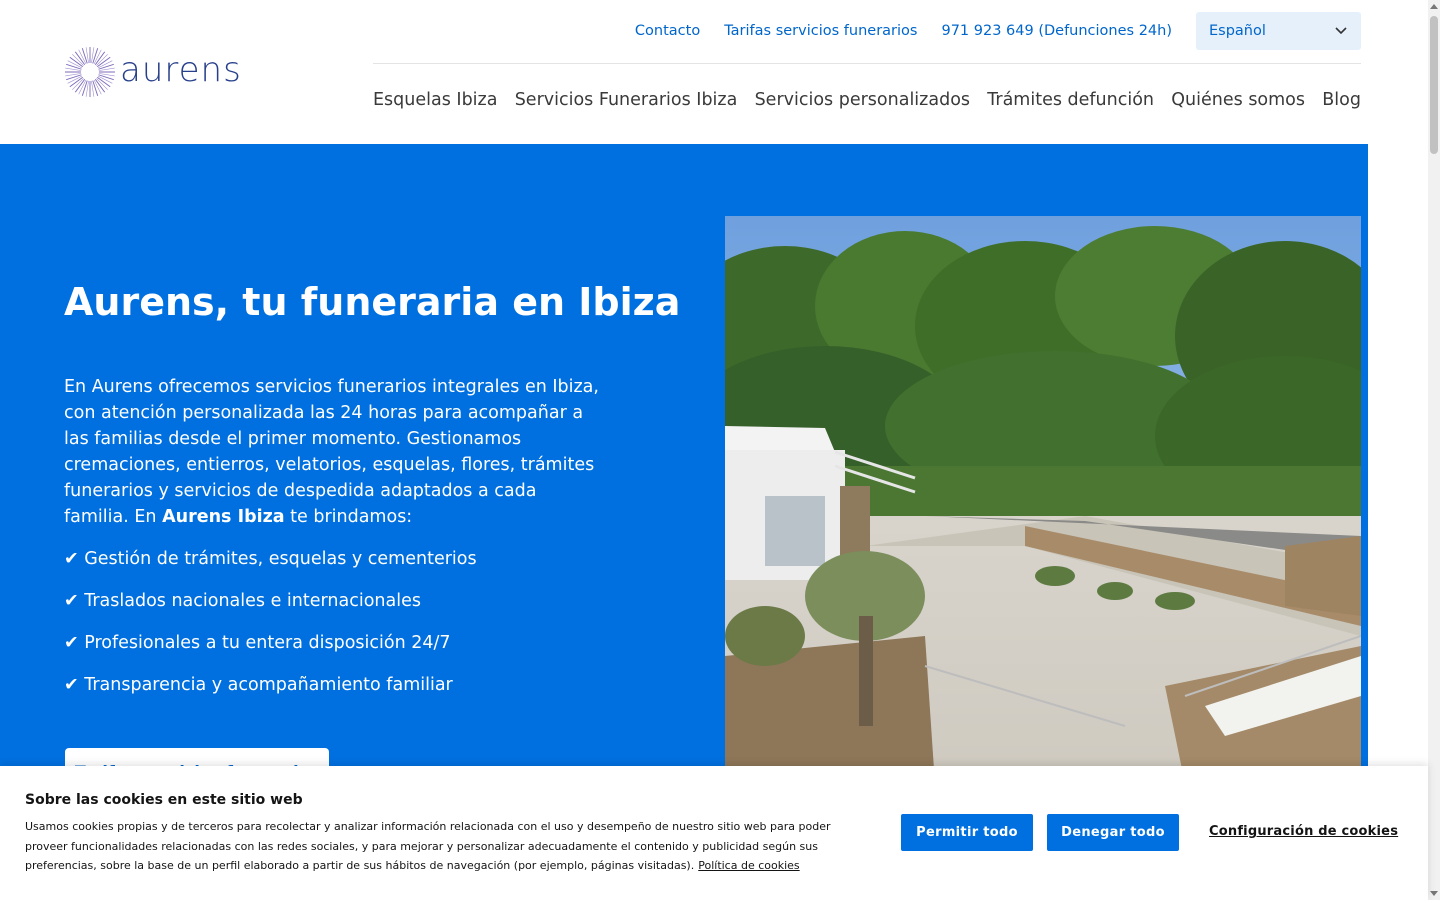 This screenshot has height=900, width=1440. What do you see at coordinates (181, 70) in the screenshot?
I see `logo-wordmark: aurens` at bounding box center [181, 70].